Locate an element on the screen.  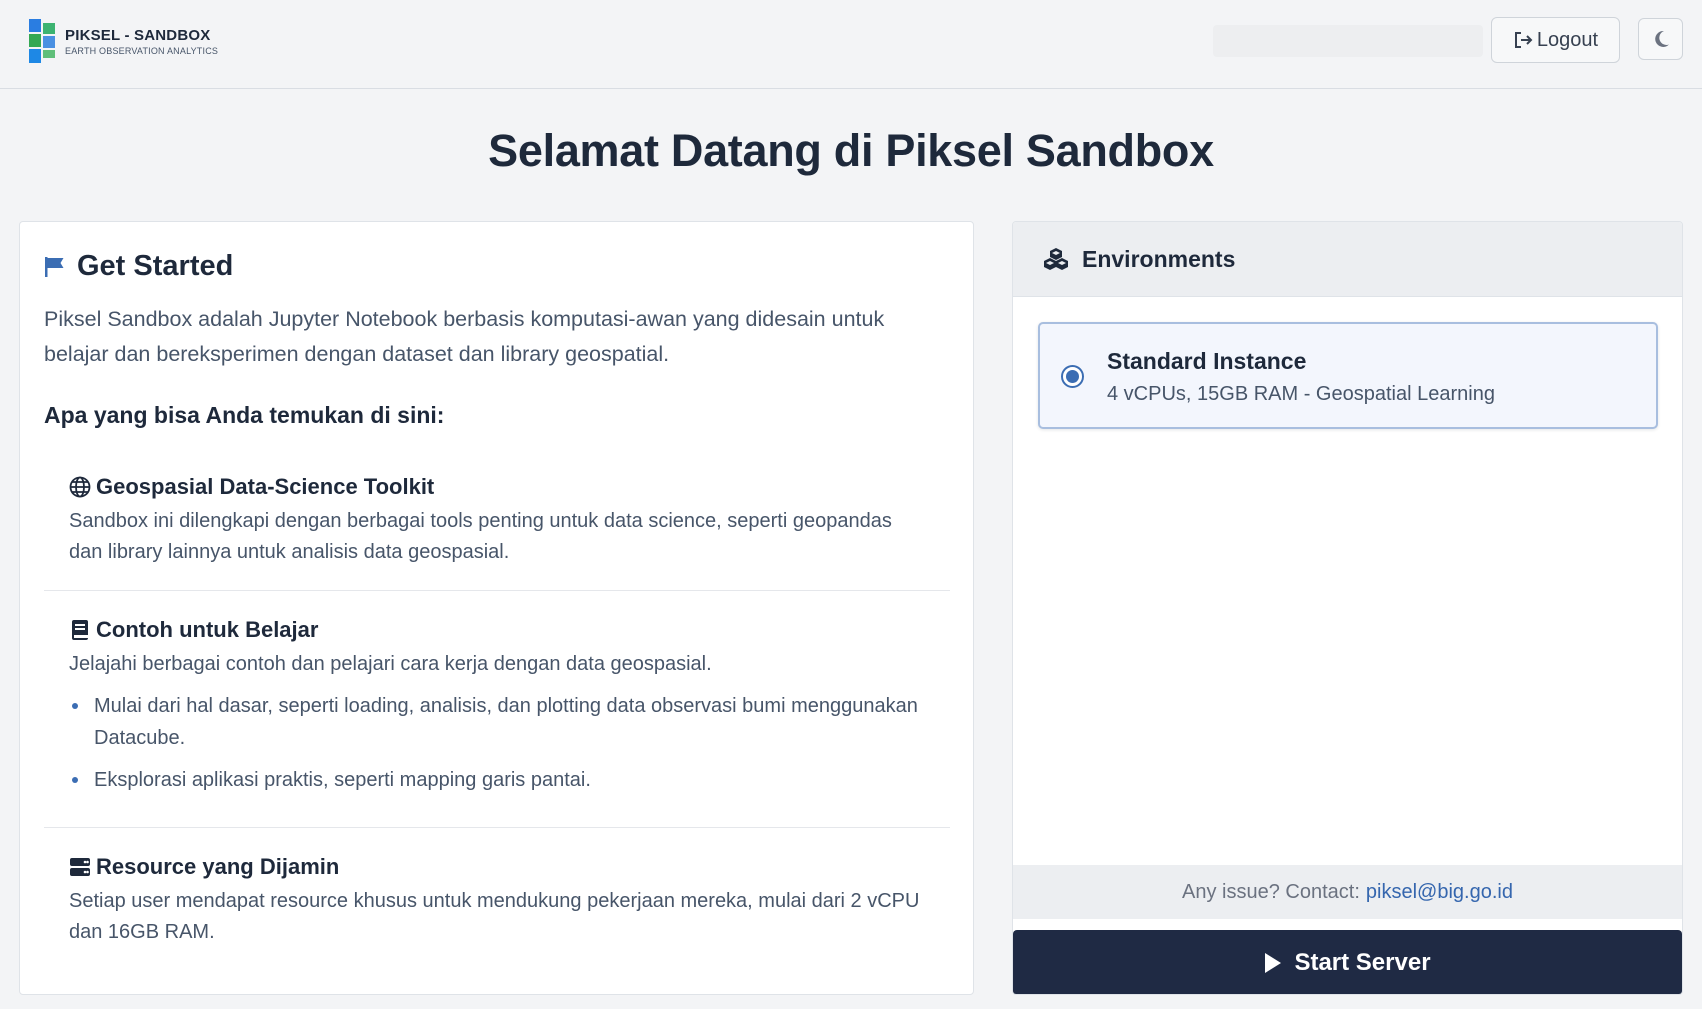
book-icon is located at coordinates (80, 630).